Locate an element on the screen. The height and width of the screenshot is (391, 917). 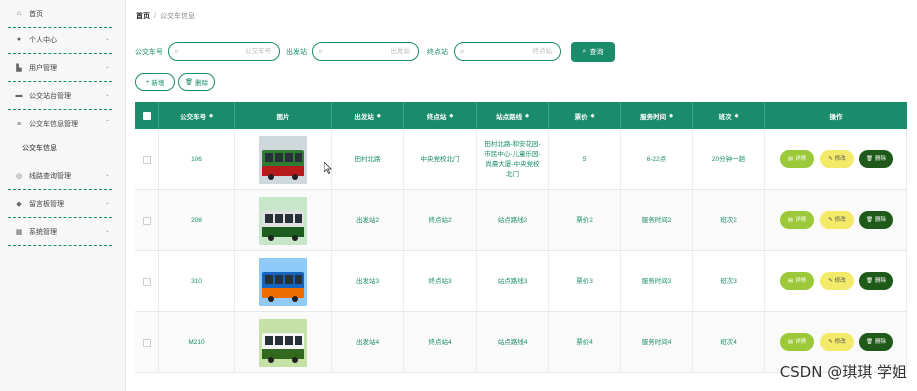
sidebar-item-label: 留言板管理 is located at coordinates (46, 204).